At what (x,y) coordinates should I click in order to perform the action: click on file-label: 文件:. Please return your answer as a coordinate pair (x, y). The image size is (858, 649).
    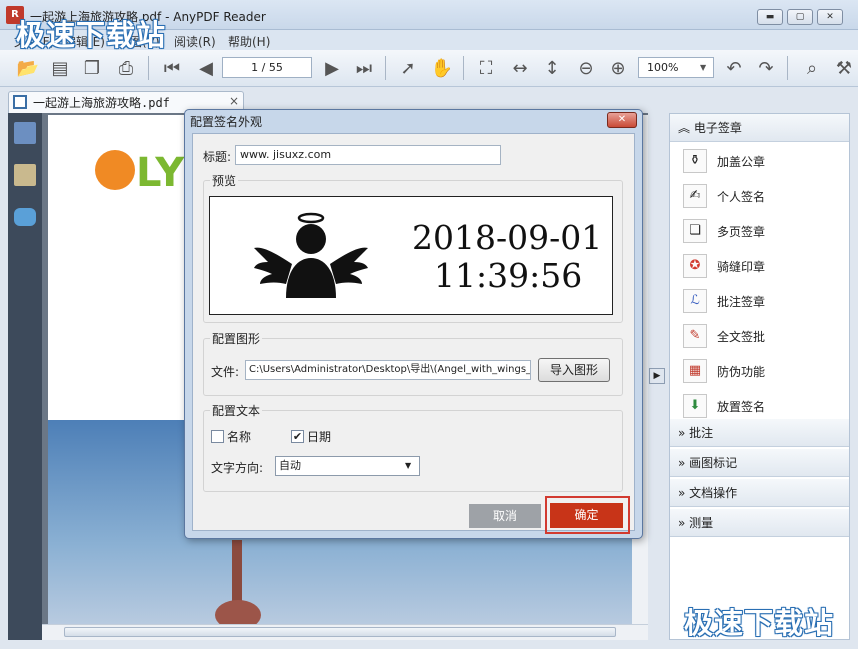
    Looking at the image, I should click on (225, 372).